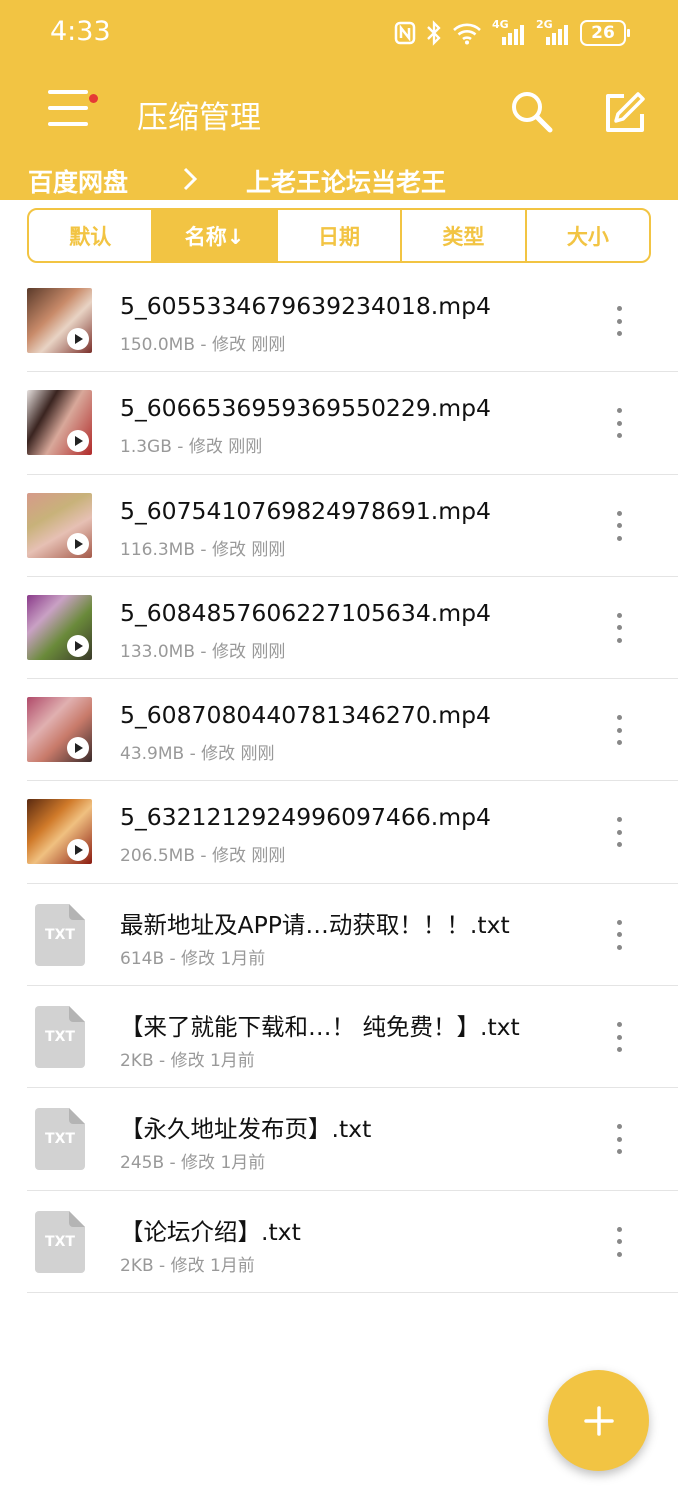 Image resolution: width=678 pixels, height=1500 pixels. I want to click on signal-4g-icon: 4G, so click(509, 33).